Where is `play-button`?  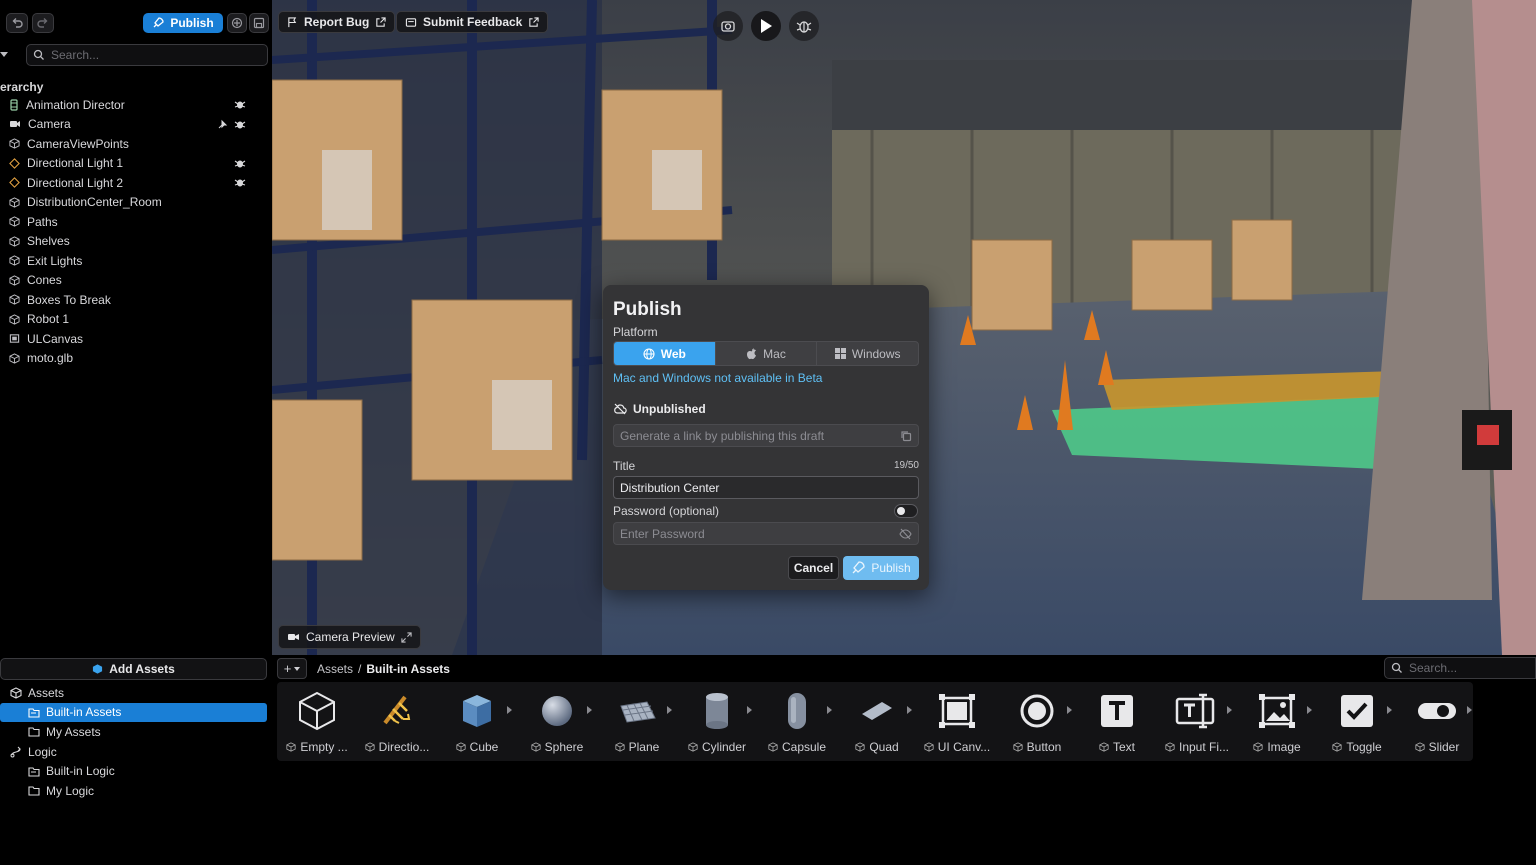
play-button is located at coordinates (766, 26).